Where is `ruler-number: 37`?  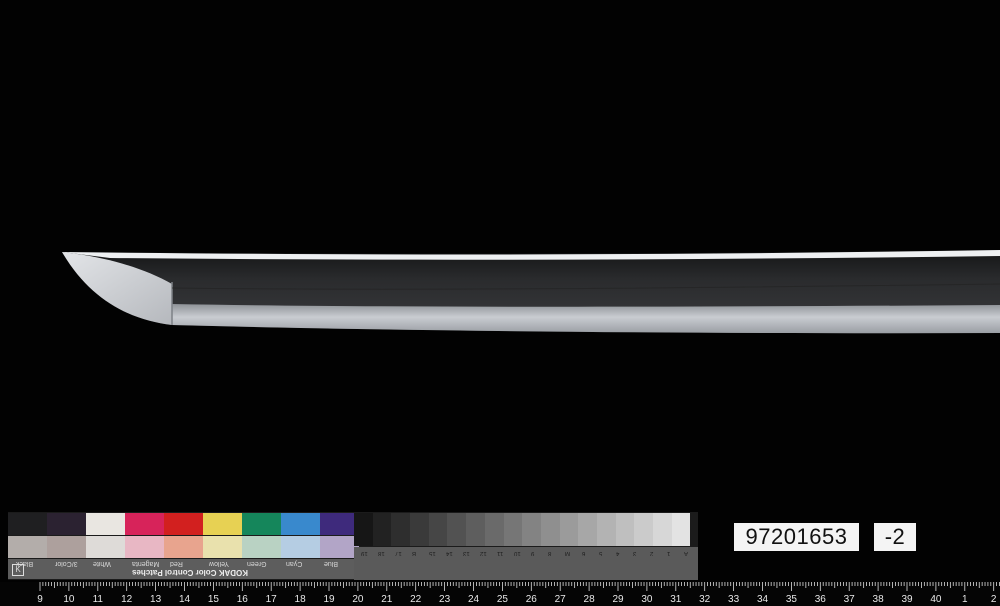 ruler-number: 37 is located at coordinates (850, 599).